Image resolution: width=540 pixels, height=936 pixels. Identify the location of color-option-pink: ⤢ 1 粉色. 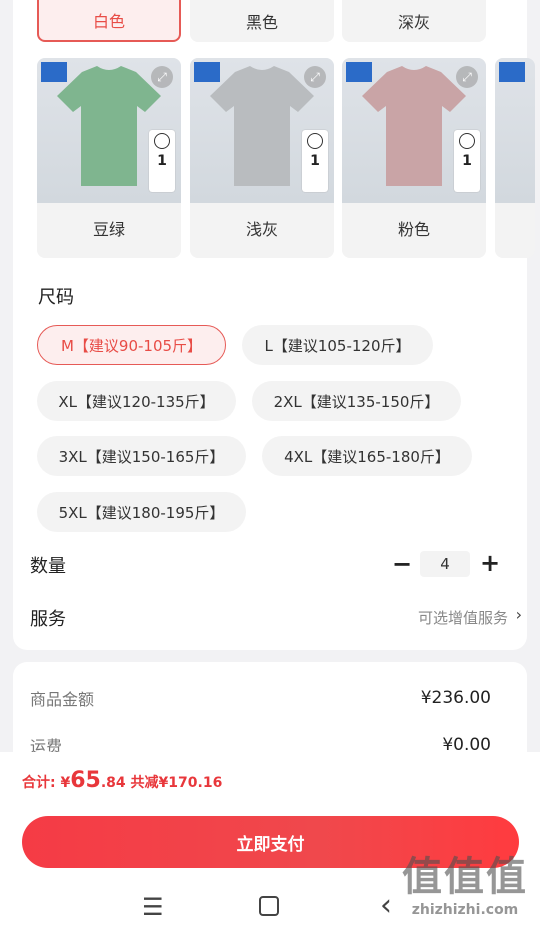
(414, 158).